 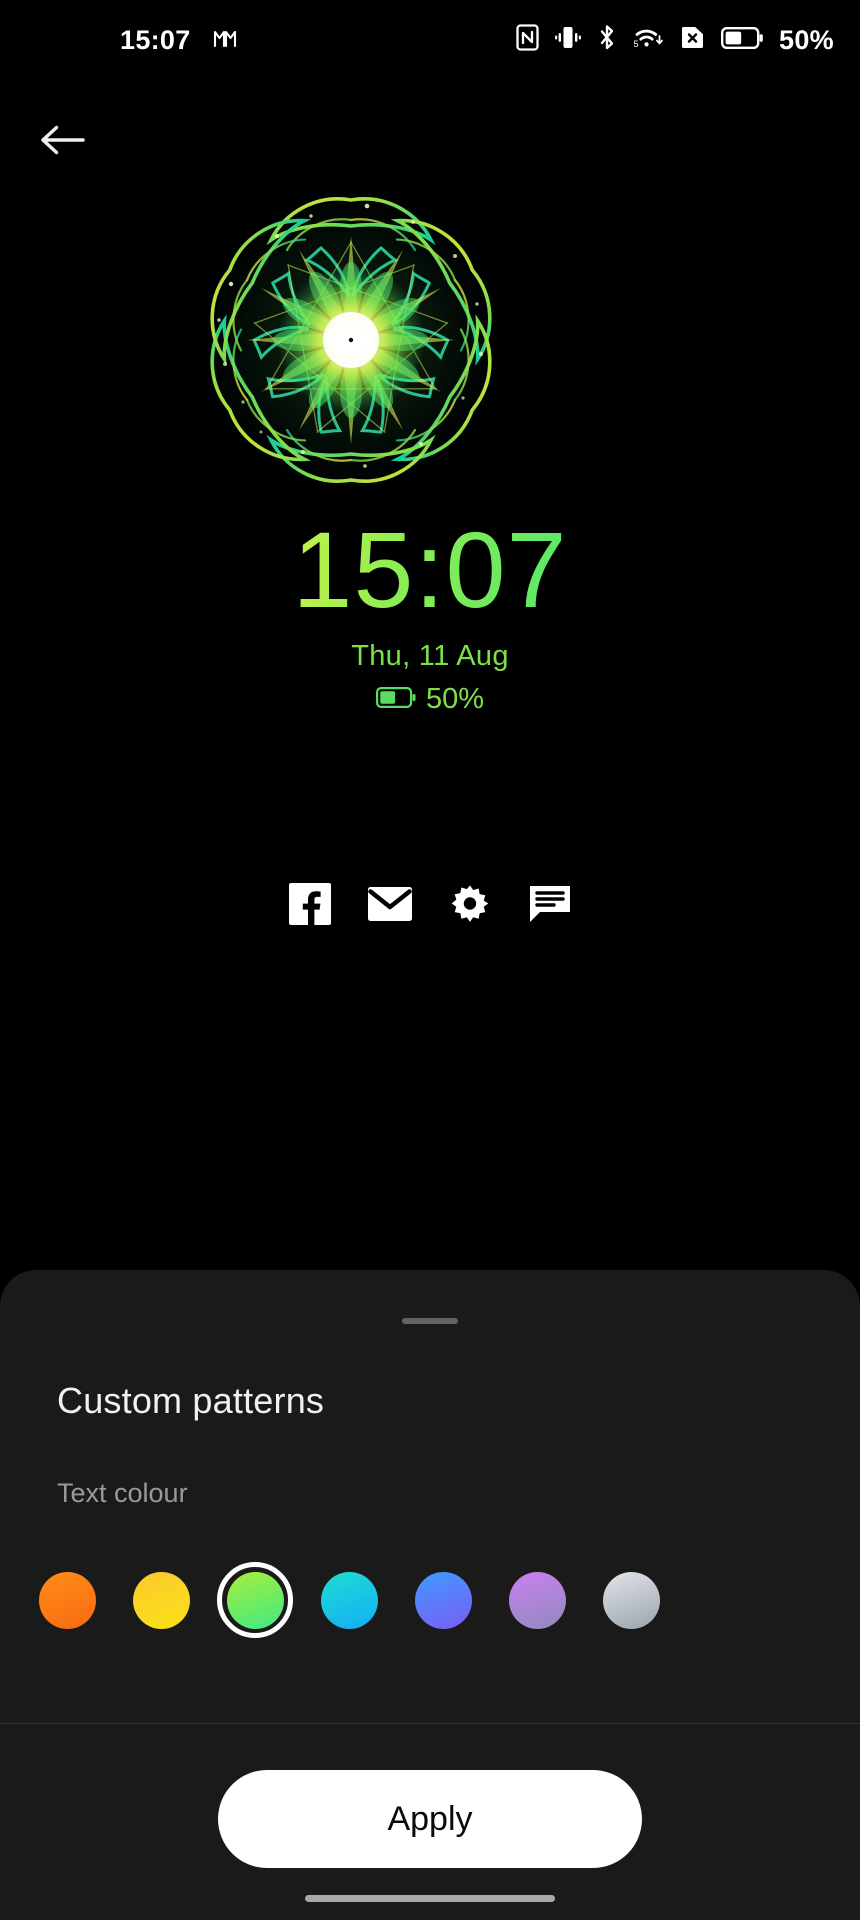 I want to click on lockscreen-battery-text: 50%, so click(x=455, y=699).